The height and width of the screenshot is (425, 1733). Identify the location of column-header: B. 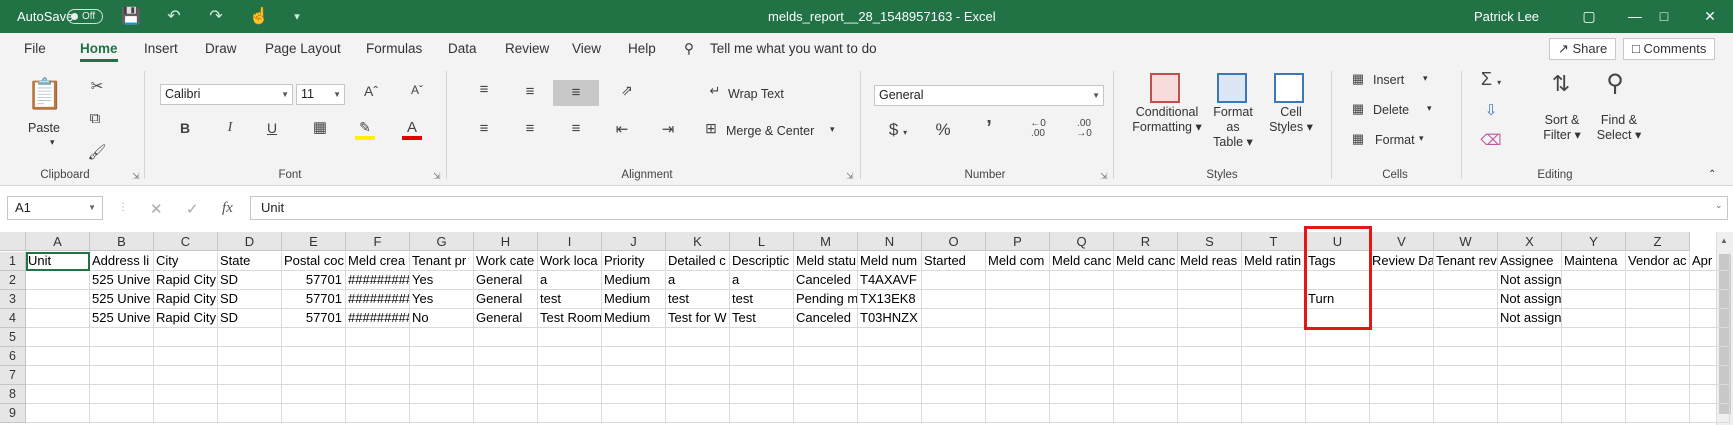
(122, 241).